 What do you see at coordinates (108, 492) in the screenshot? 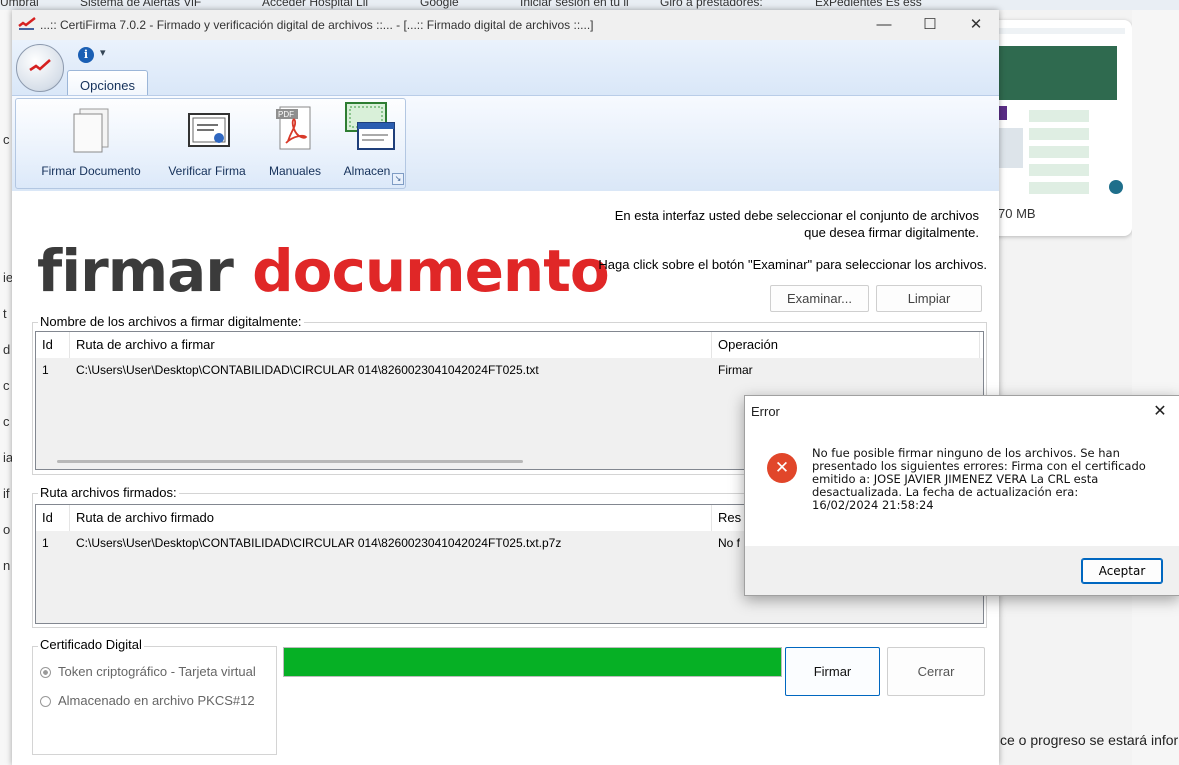
I see `signed-files-caption: Ruta archivos firmados:` at bounding box center [108, 492].